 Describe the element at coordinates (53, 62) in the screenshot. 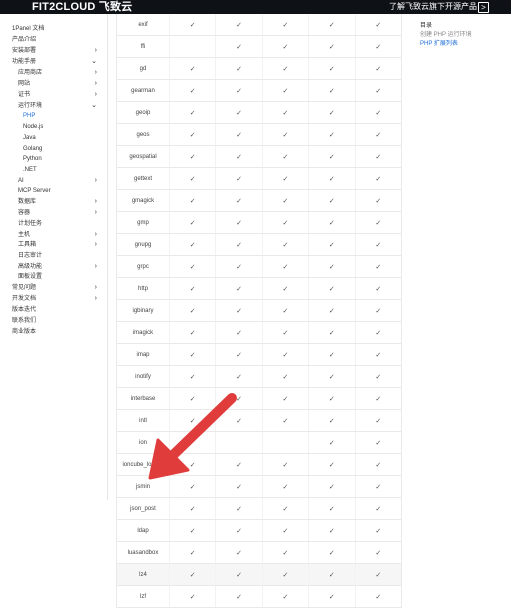

I see `sidebar-item: 功能手册 ⌄` at that location.